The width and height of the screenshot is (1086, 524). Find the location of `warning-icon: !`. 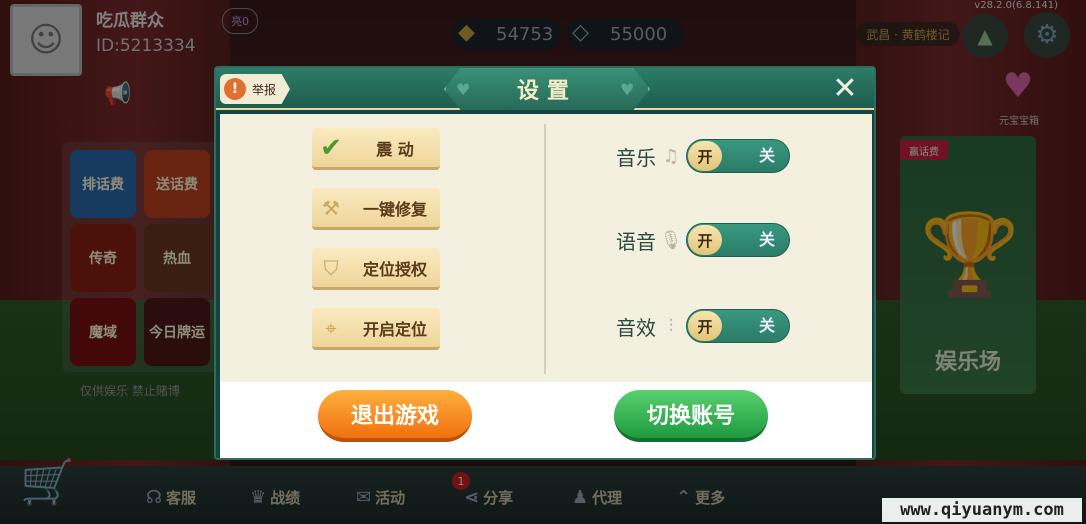

warning-icon: ! is located at coordinates (235, 89).